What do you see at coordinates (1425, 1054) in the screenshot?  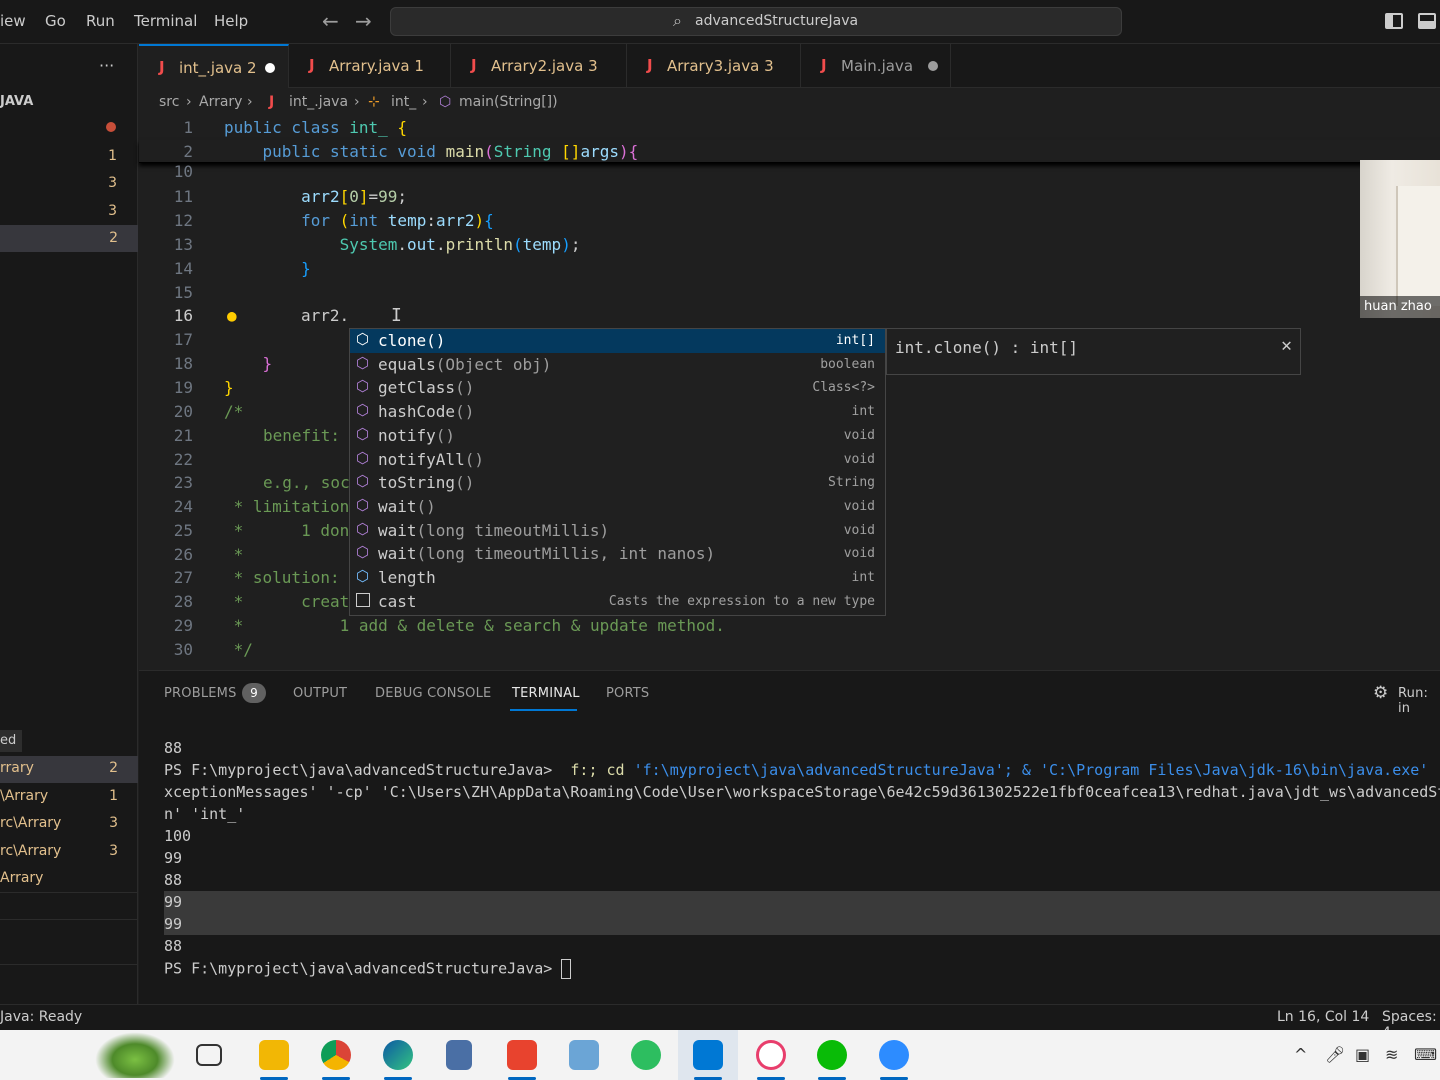 I see `keyboard-icon: ⌨` at bounding box center [1425, 1054].